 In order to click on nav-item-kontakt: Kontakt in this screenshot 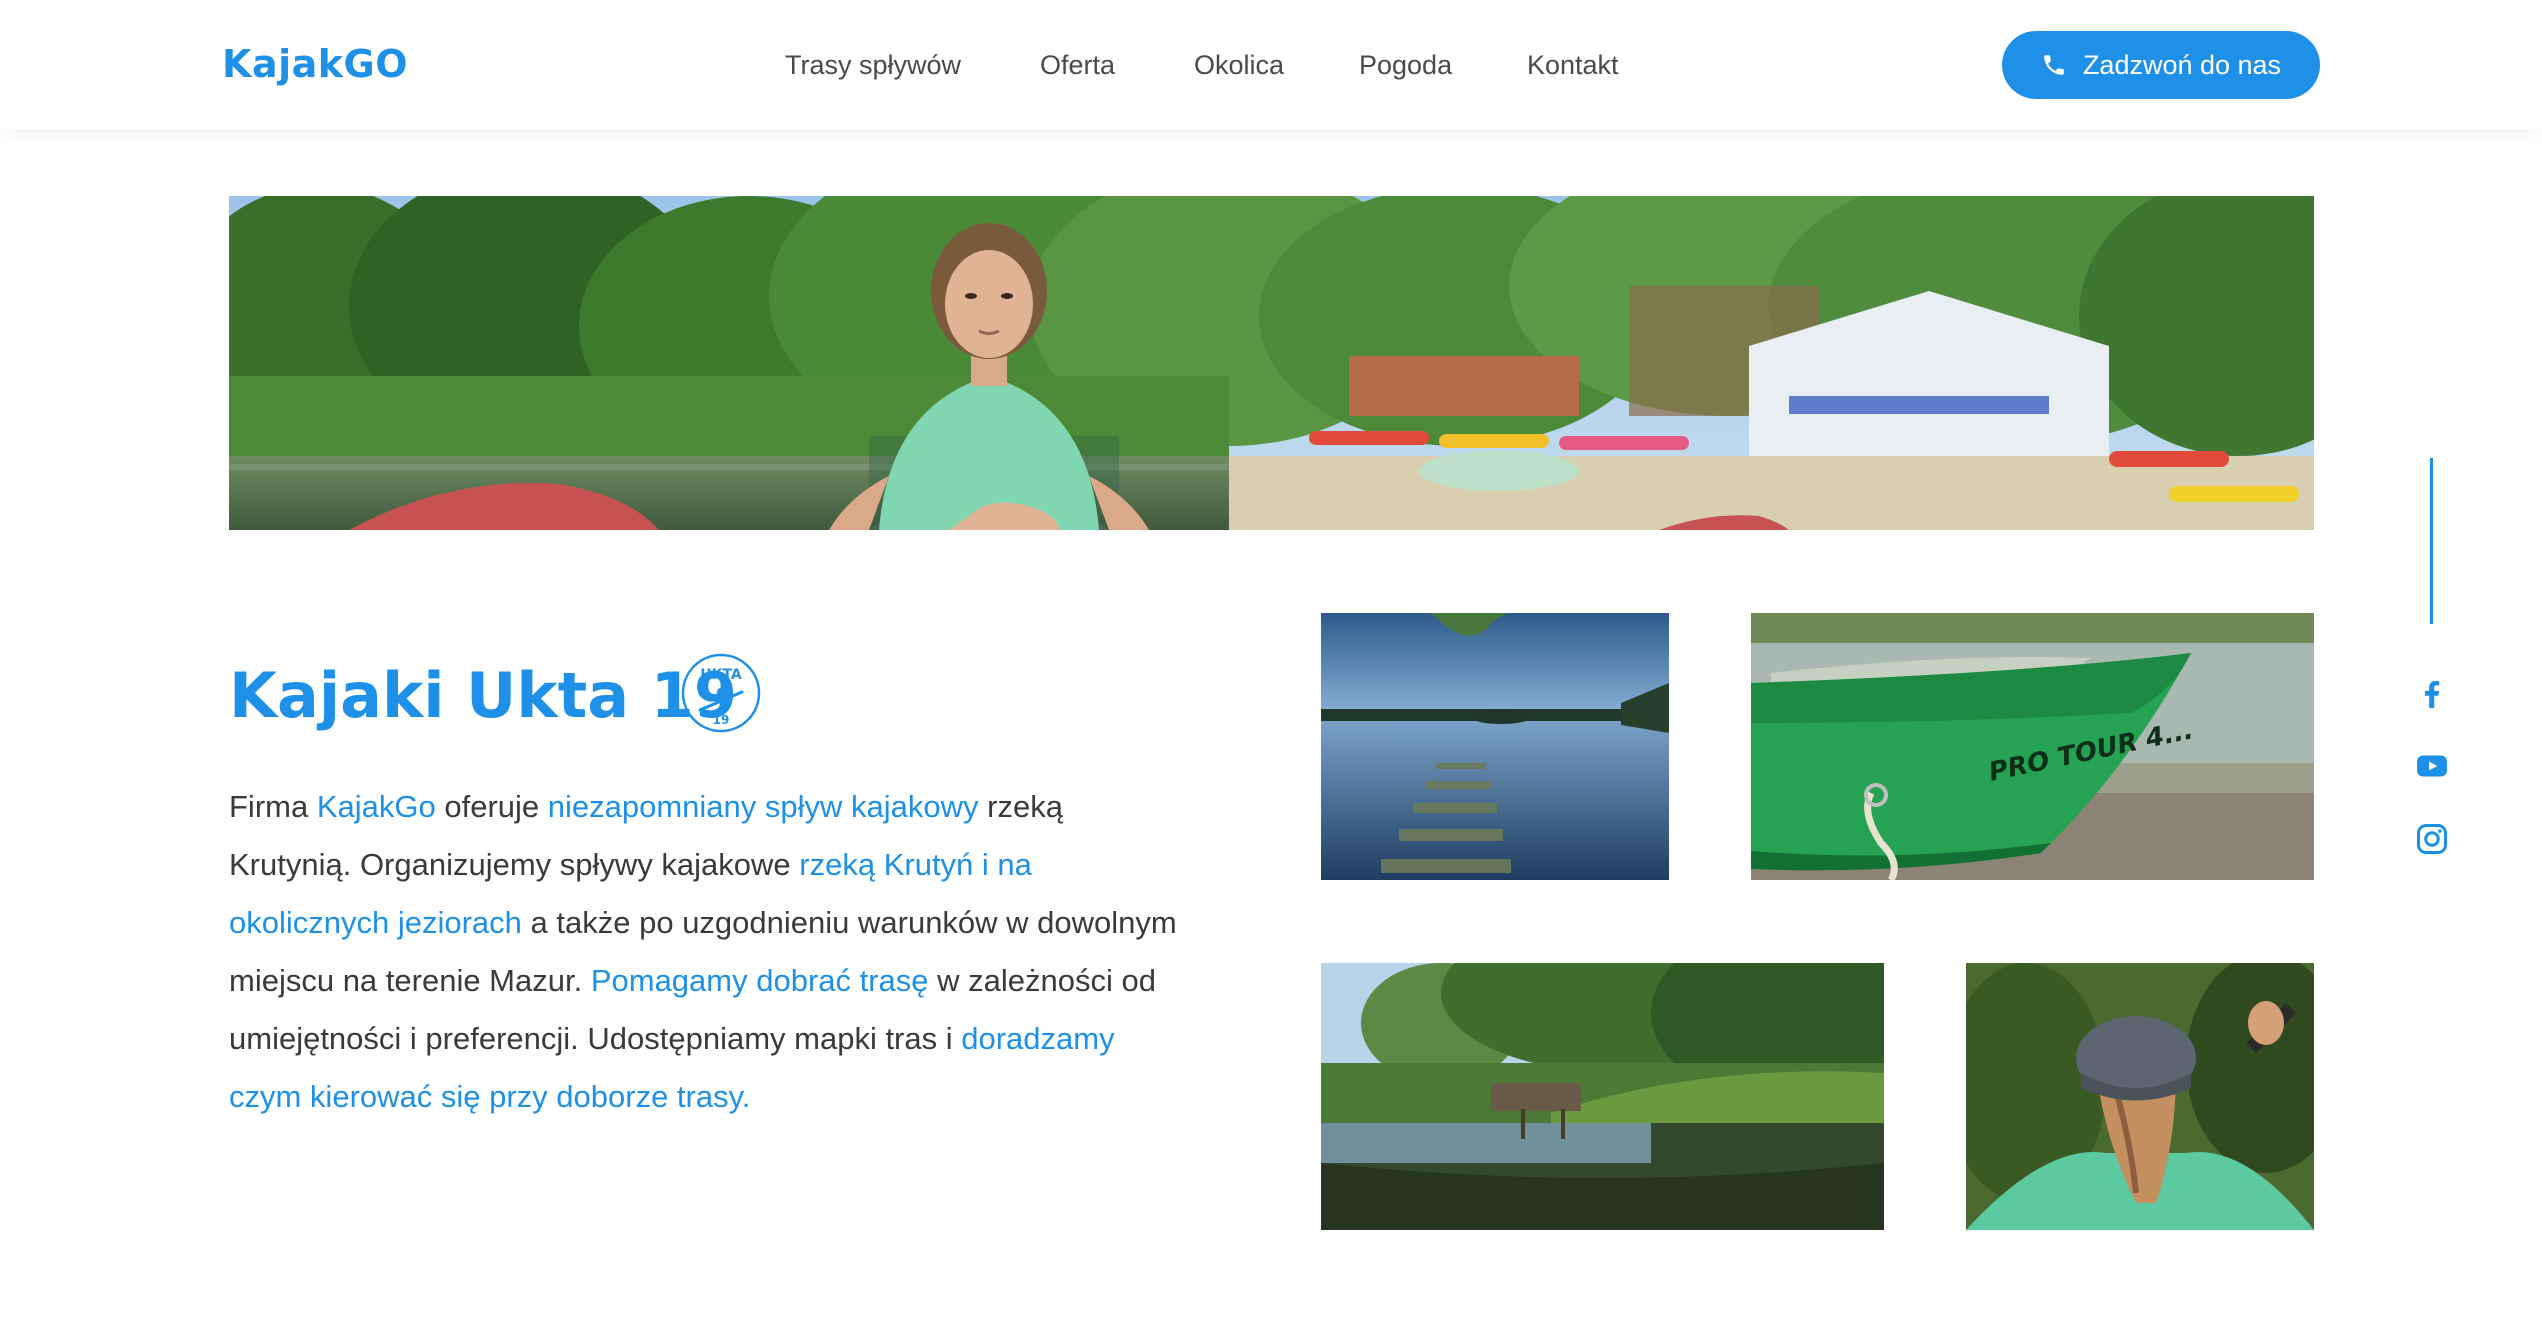, I will do `click(1573, 65)`.